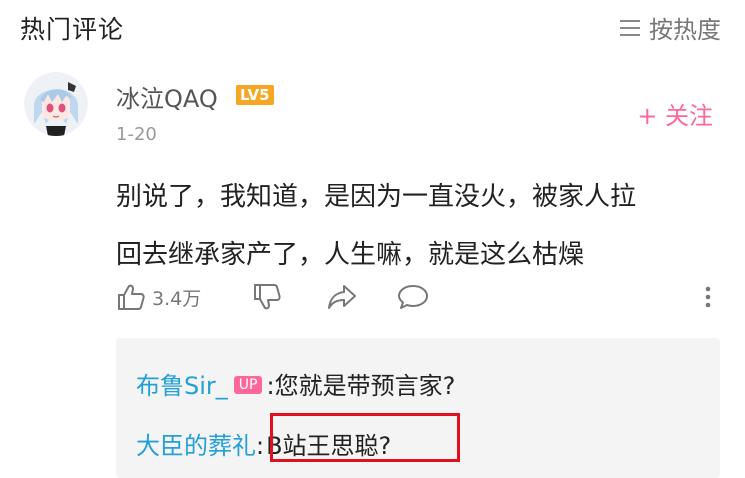  I want to click on share-arrow-icon, so click(342, 297).